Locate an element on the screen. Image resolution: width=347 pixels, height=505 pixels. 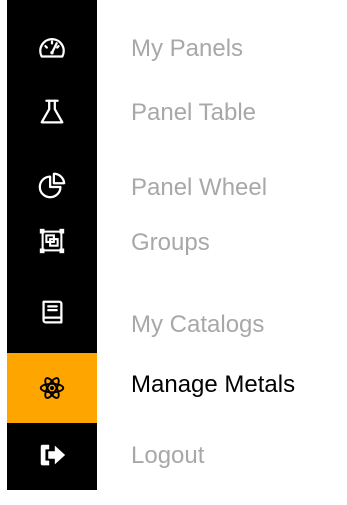
menu-item-groups: Groups is located at coordinates (173, 241).